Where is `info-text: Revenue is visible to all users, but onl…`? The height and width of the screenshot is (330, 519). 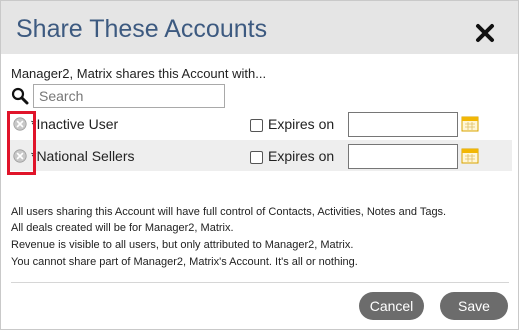 info-text: Revenue is visible to all users, but onl… is located at coordinates (182, 245).